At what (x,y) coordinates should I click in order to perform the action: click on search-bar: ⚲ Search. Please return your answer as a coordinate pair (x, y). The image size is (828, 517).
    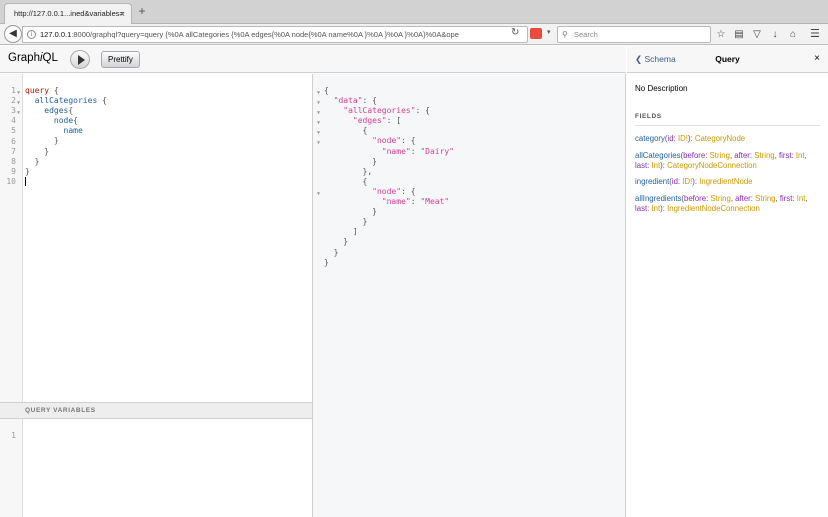
    Looking at the image, I should click on (634, 34).